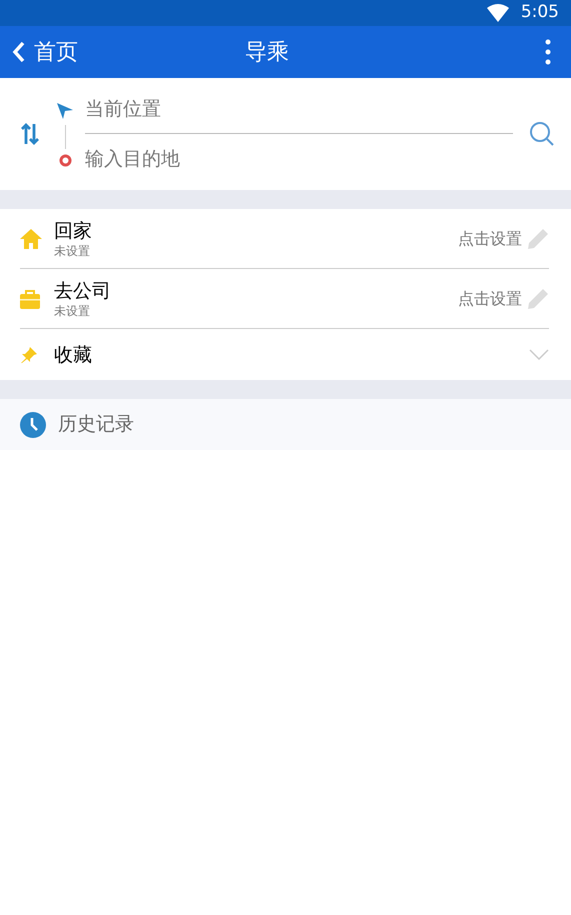 The width and height of the screenshot is (571, 915). What do you see at coordinates (96, 424) in the screenshot?
I see `history-label: 历史记录` at bounding box center [96, 424].